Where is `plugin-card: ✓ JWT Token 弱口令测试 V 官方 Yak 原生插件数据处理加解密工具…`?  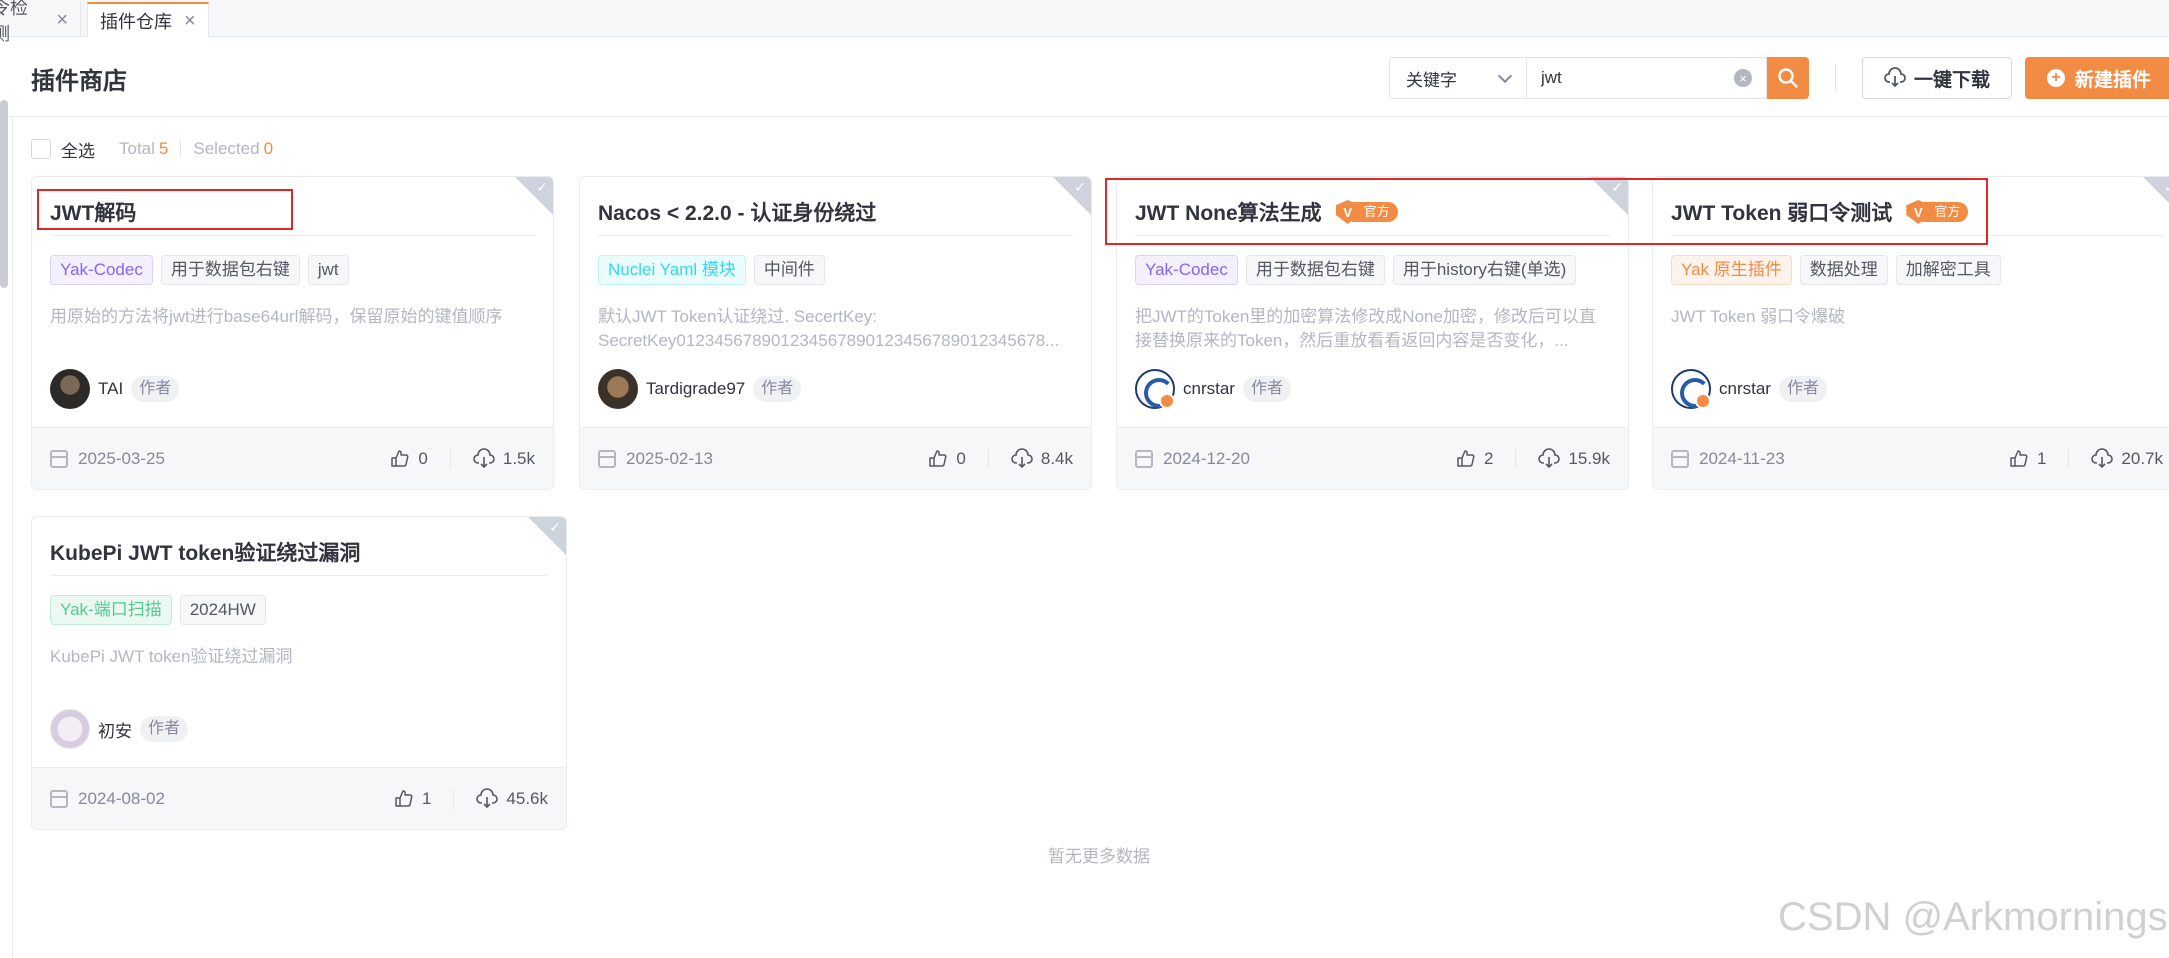
plugin-card: ✓ JWT Token 弱口令测试 V 官方 Yak 原生插件数据处理加解密工具… is located at coordinates (1910, 333).